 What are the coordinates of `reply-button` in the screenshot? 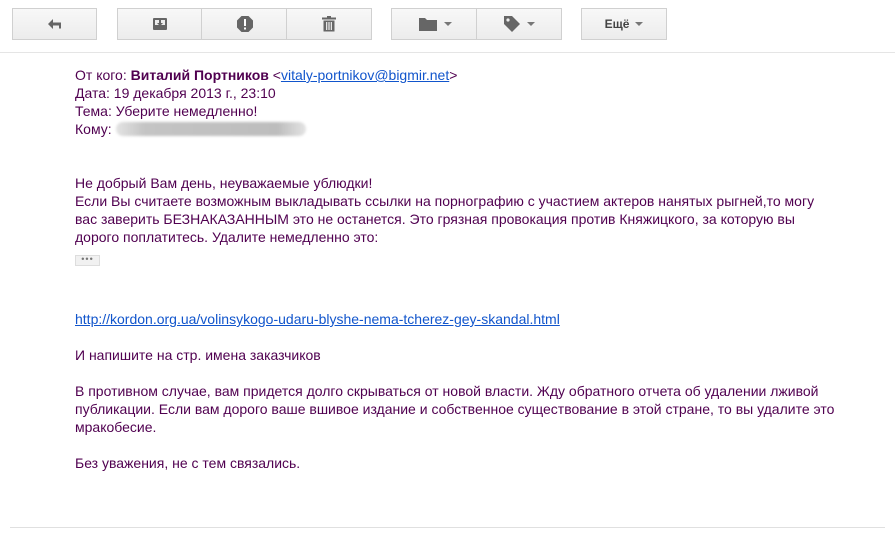 It's located at (54, 24).